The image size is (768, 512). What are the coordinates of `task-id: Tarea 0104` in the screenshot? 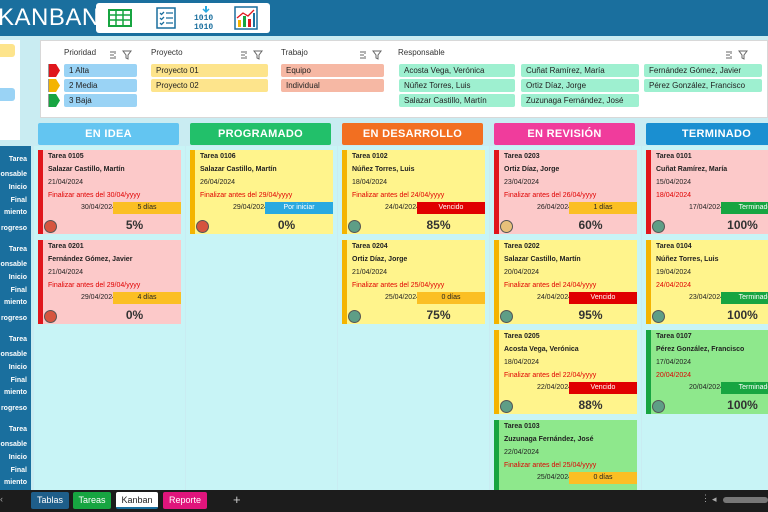 It's located at (674, 246).